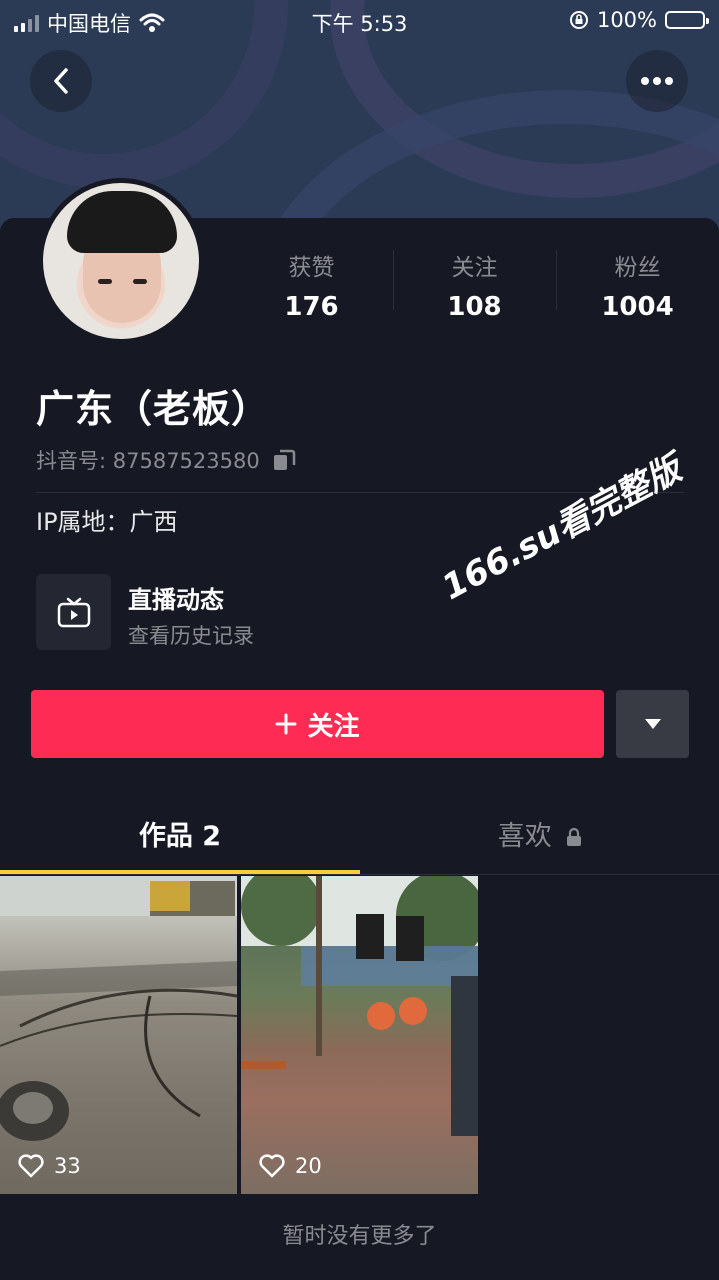 This screenshot has height=1280, width=719. What do you see at coordinates (359, 1236) in the screenshot?
I see `no-more-content-text: 暂时没有更多了` at bounding box center [359, 1236].